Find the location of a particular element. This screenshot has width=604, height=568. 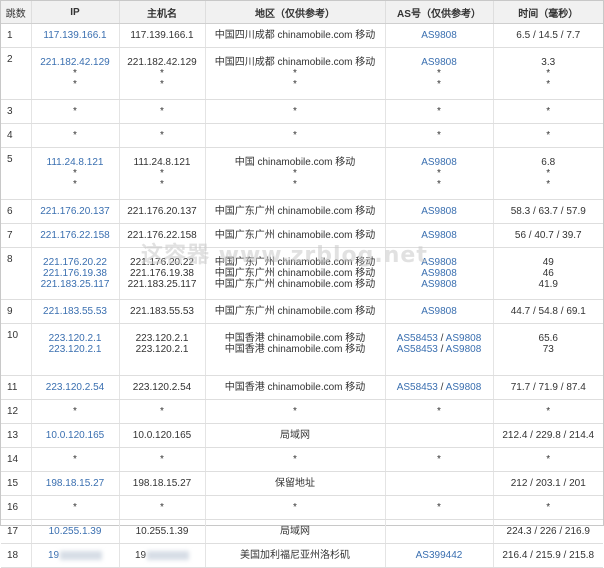

ip-value: 223.120.2.54 is located at coordinates (75, 387).